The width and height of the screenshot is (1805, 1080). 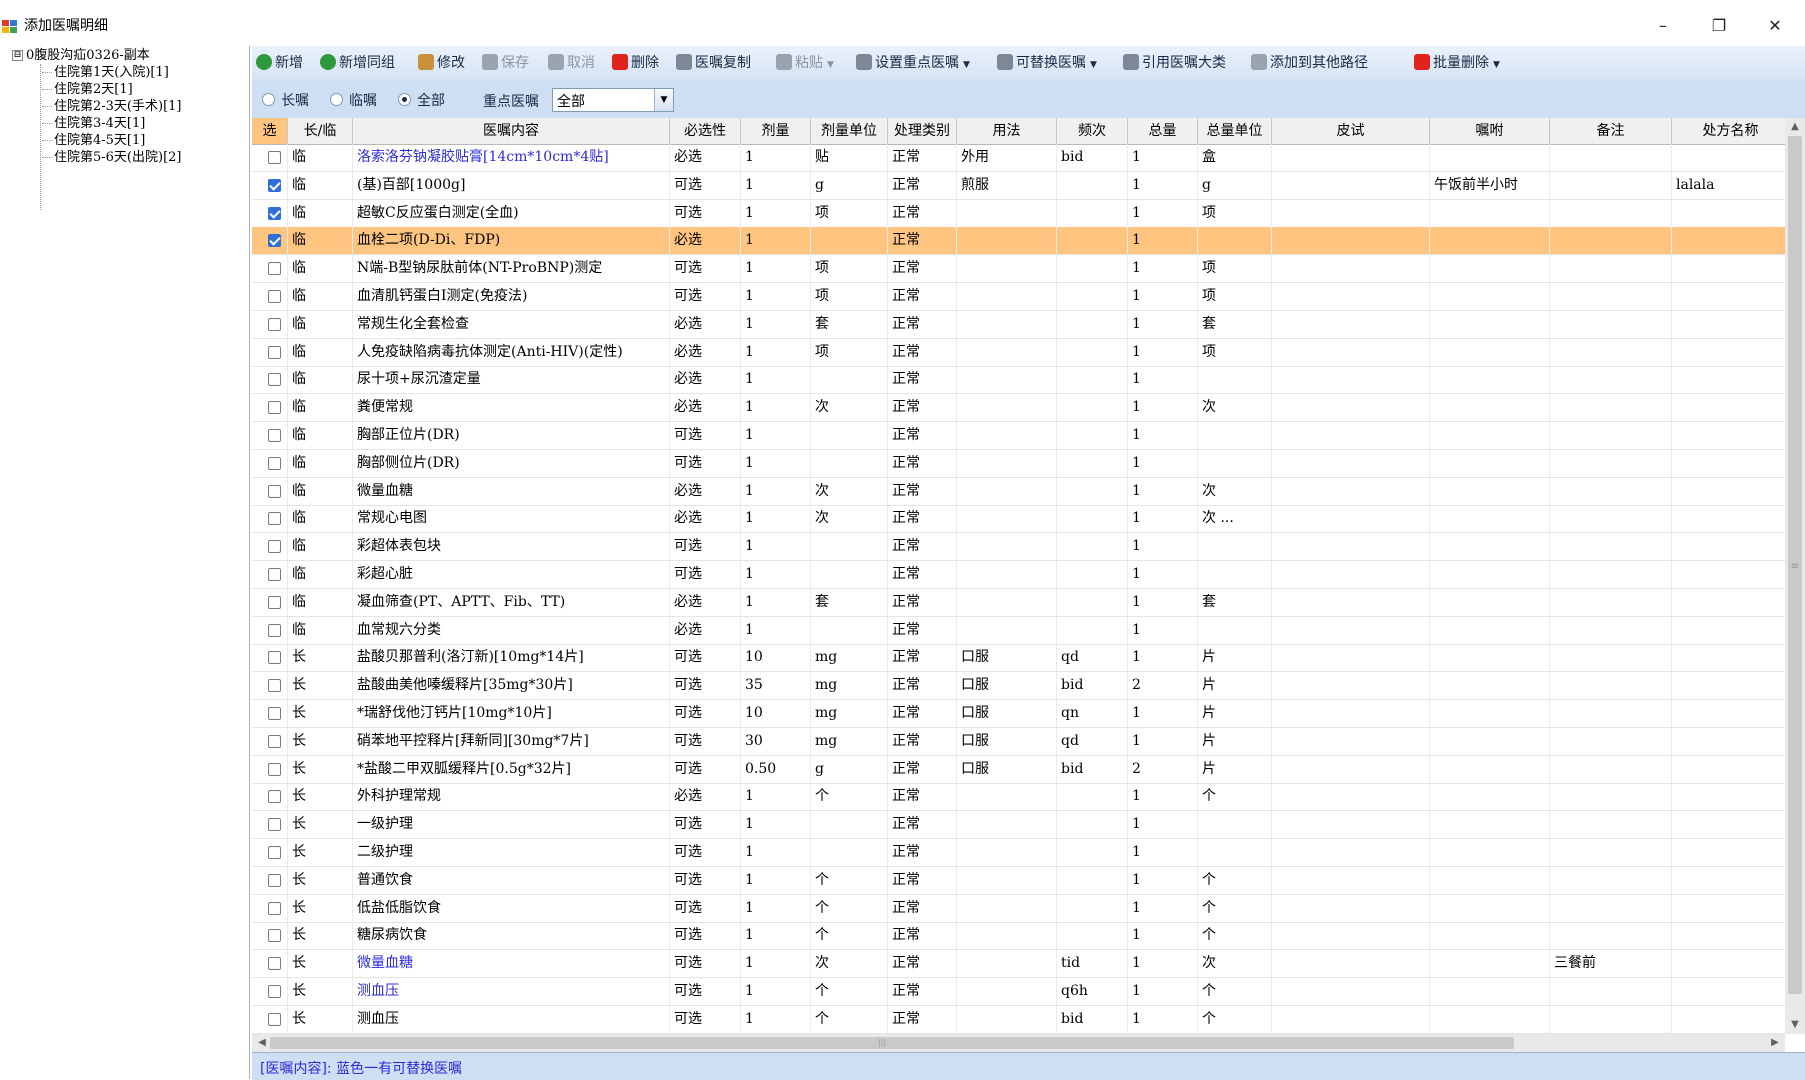 I want to click on grid-cell: 次, so click(x=849, y=519).